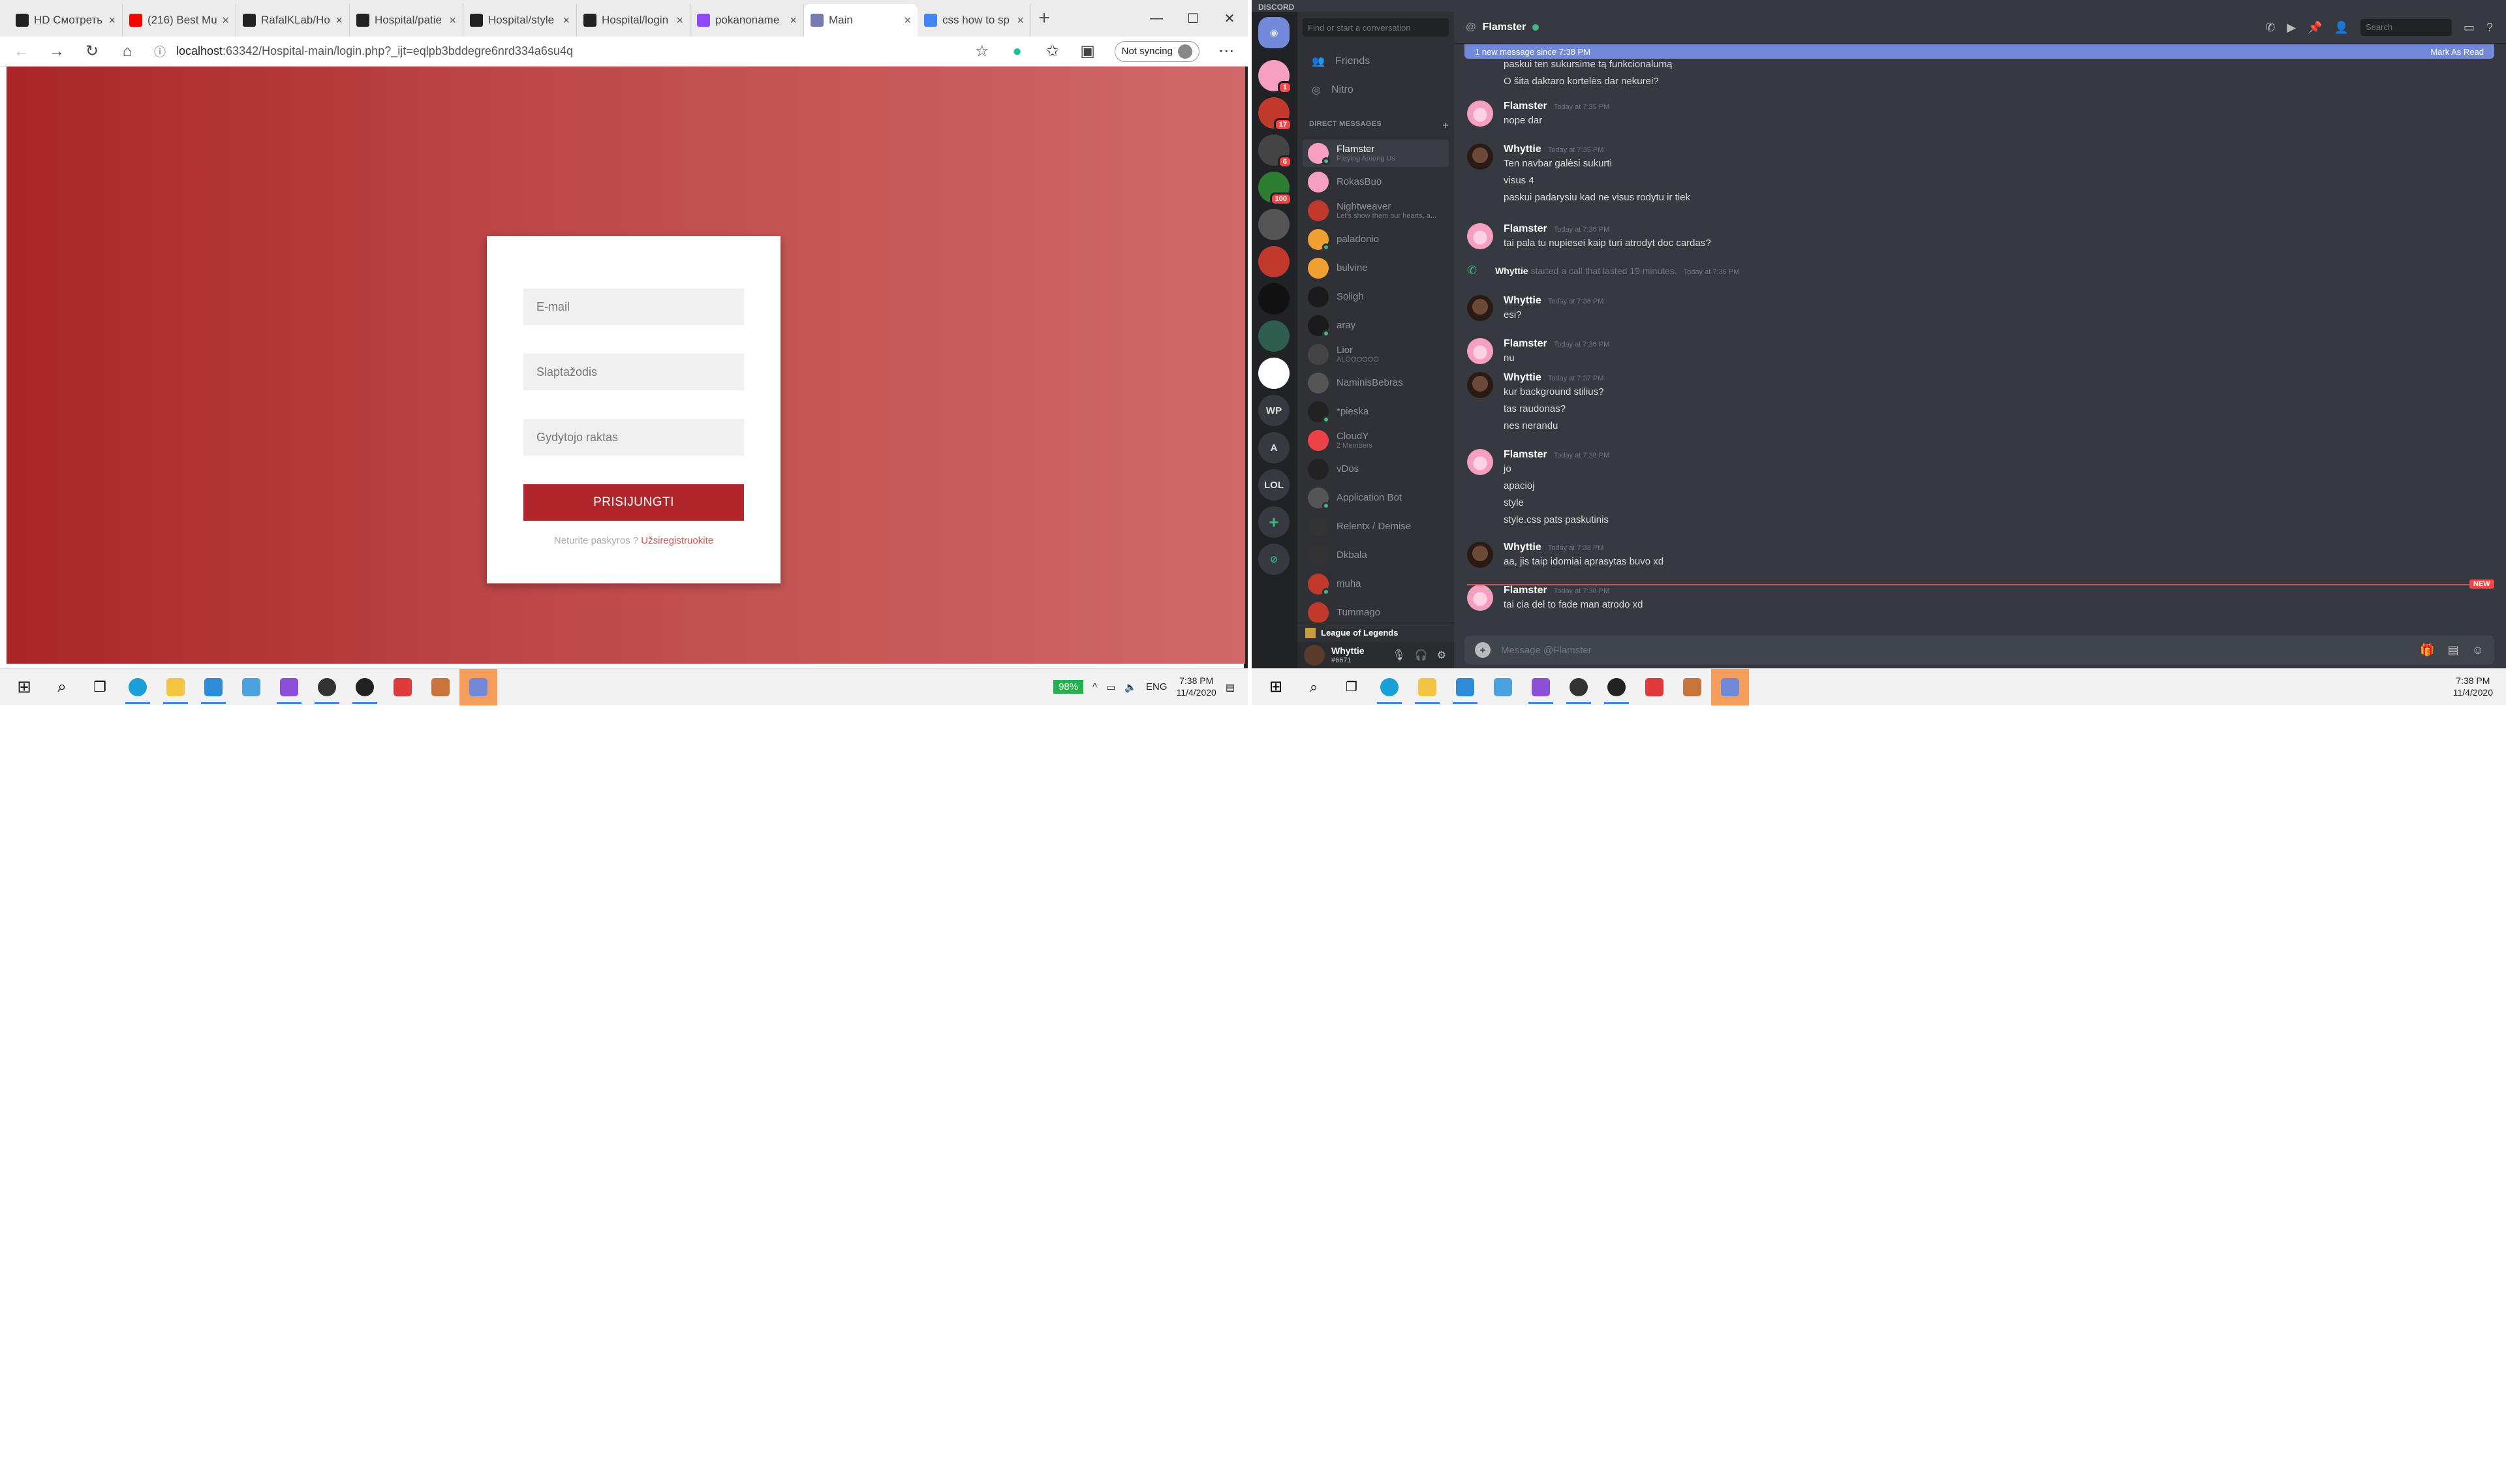 The width and height of the screenshot is (2506, 1484). Describe the element at coordinates (1376, 498) in the screenshot. I see `dm-item: Application Bot` at that location.